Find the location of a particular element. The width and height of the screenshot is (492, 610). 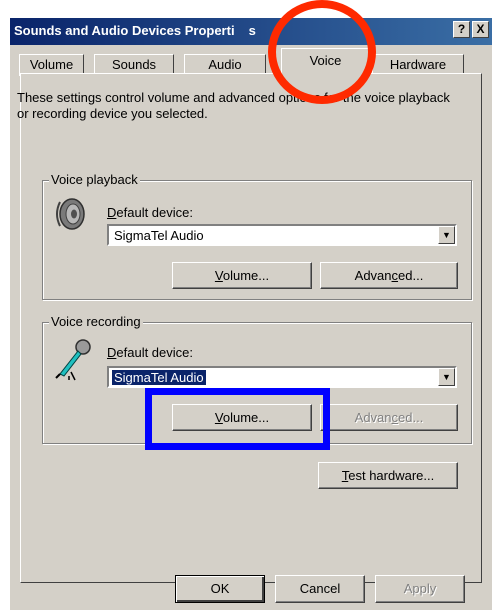

voice-playback-label: Voice playback is located at coordinates (94, 179).